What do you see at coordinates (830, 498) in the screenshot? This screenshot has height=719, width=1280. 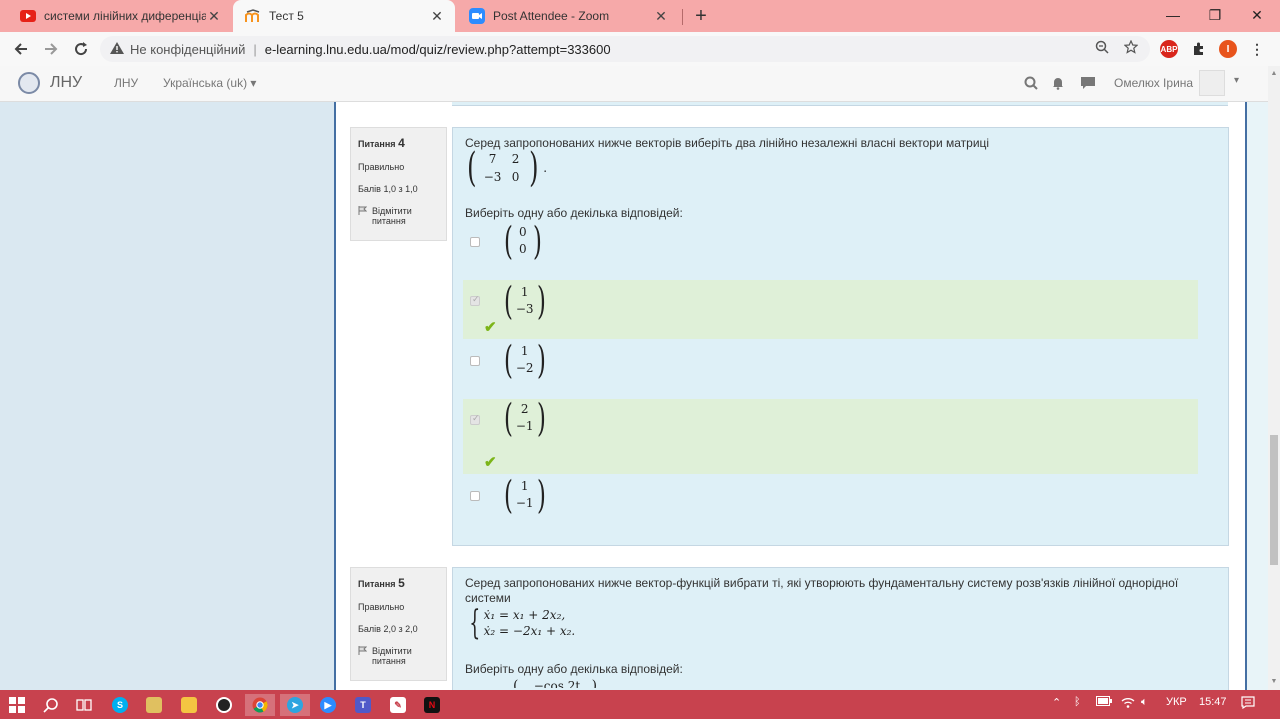 I see `answer-option-5: ( 1 −1 )` at bounding box center [830, 498].